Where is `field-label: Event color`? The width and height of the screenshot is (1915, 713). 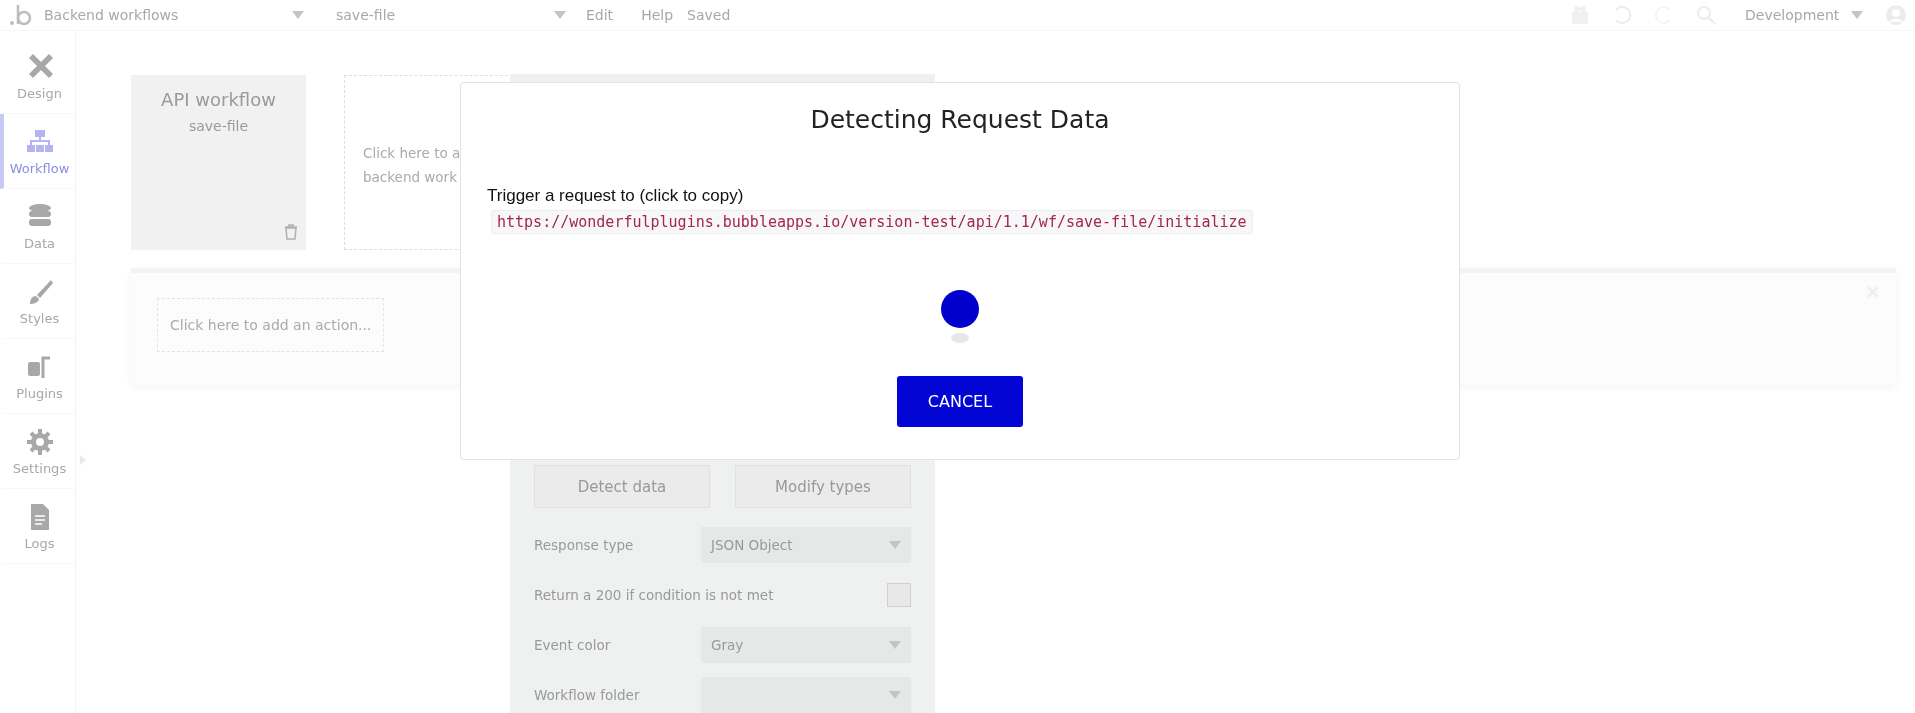
field-label: Event color is located at coordinates (572, 645).